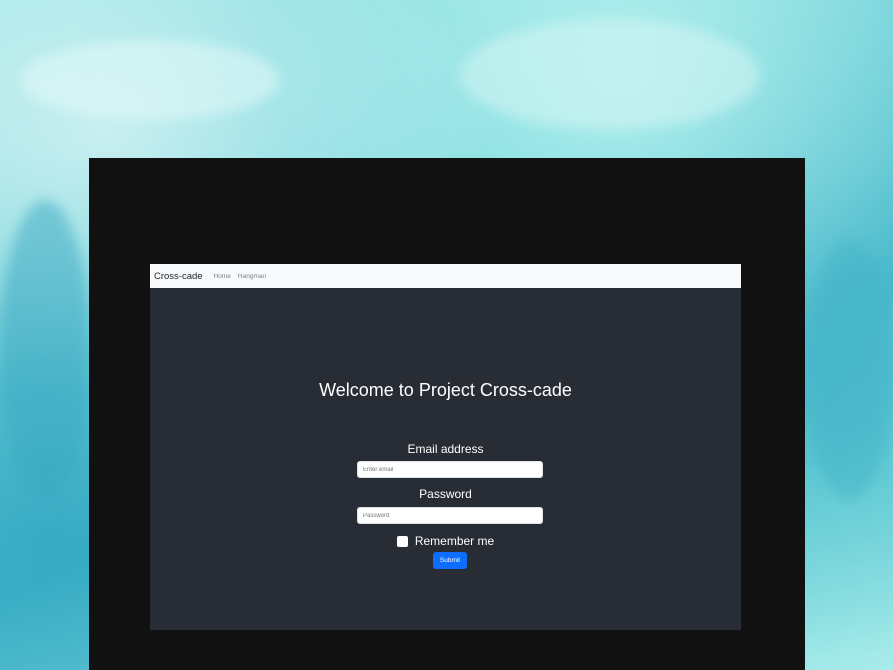 This screenshot has width=893, height=670. I want to click on email-label: Email address, so click(445, 449).